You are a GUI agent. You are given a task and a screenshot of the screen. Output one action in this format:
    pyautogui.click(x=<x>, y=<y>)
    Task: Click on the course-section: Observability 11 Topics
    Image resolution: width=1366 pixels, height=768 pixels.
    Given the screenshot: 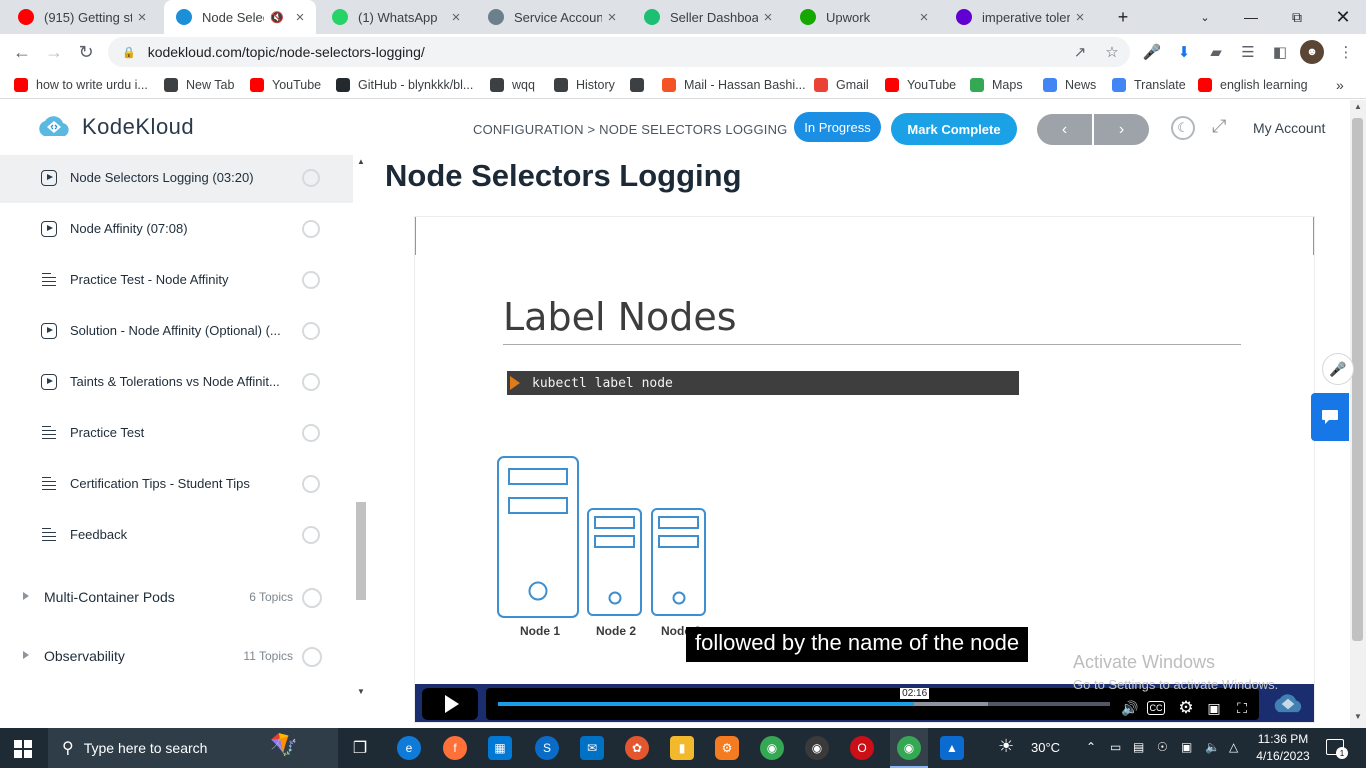 What is the action you would take?
    pyautogui.click(x=176, y=657)
    